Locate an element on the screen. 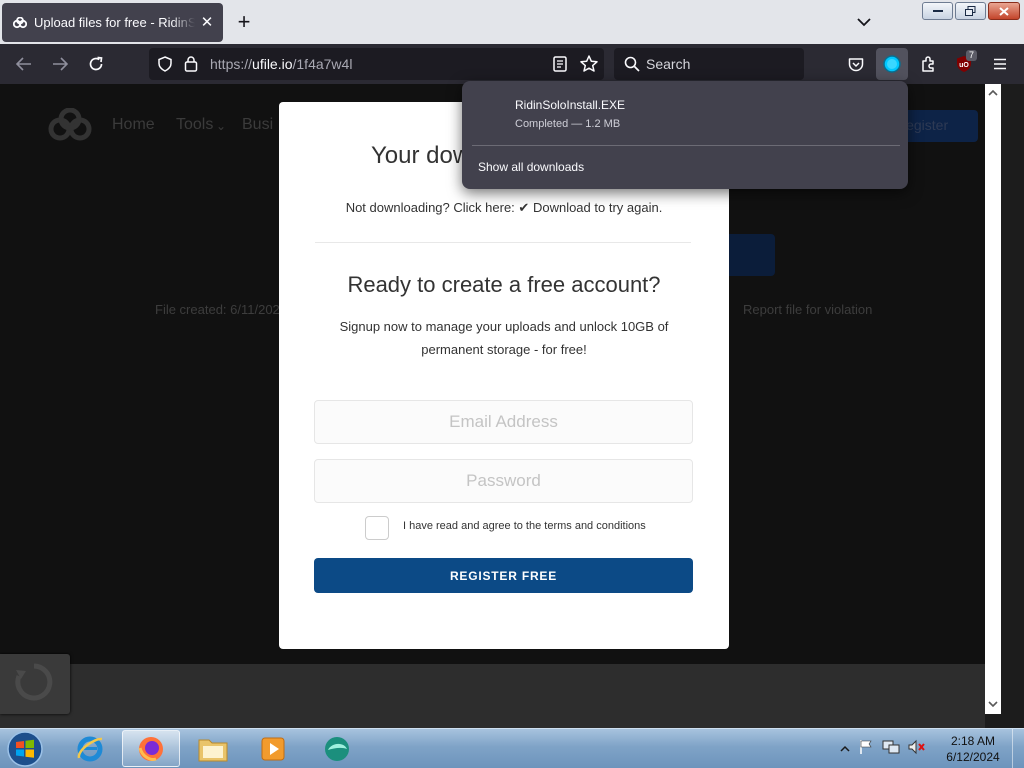 This screenshot has width=1024, height=768. tab-title: Upload files for free - RidinSolo is located at coordinates (114, 22).